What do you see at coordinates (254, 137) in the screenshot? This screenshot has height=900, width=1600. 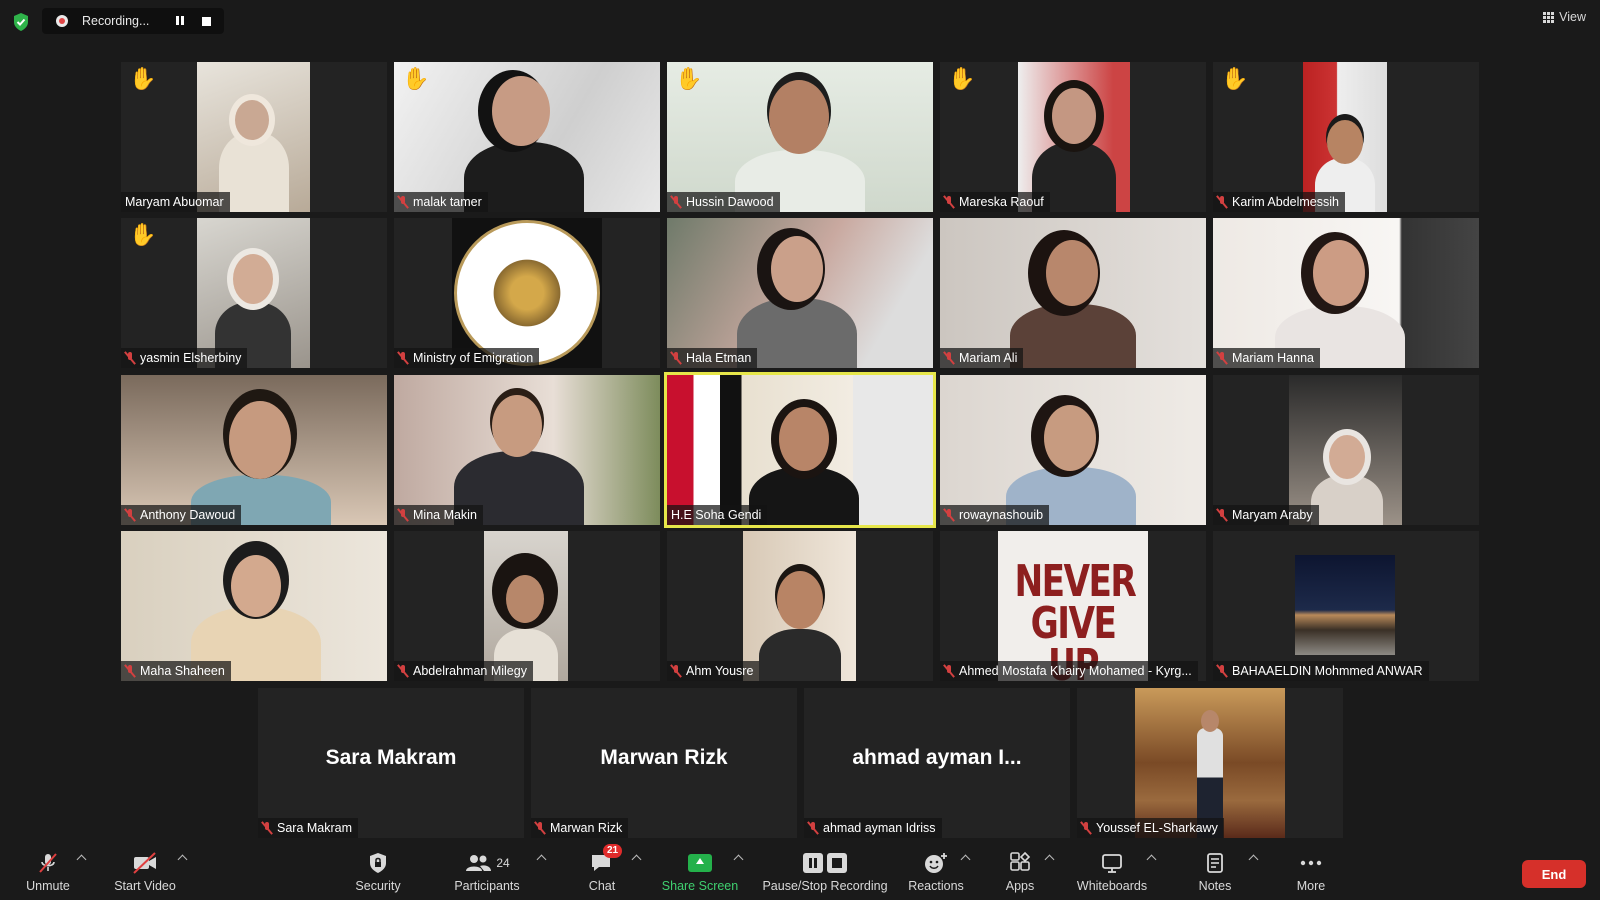 I see `participant-tile: ✋ Maryam Abuomar` at bounding box center [254, 137].